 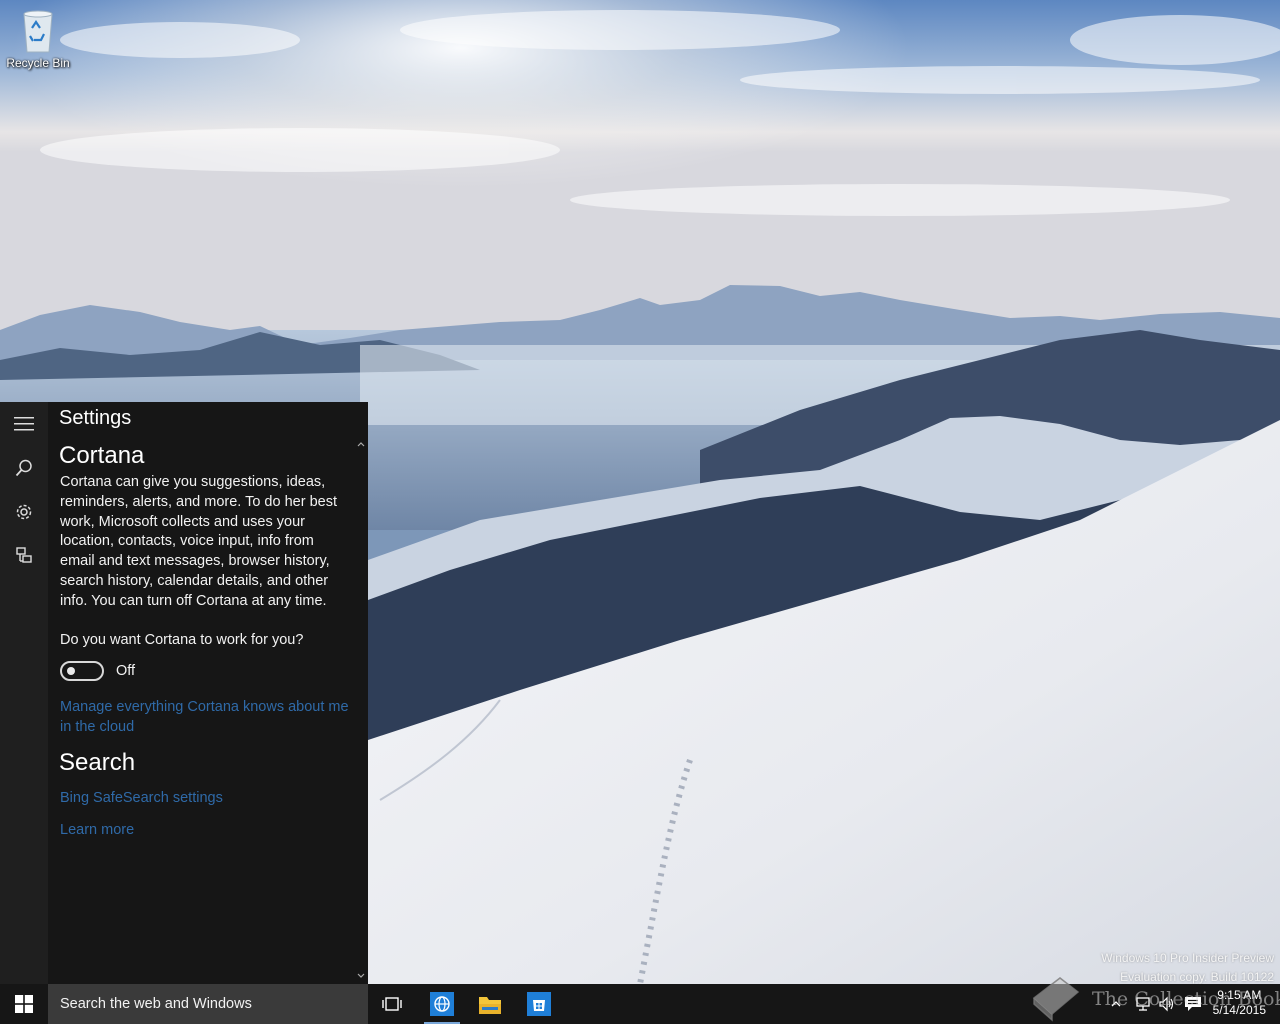 I want to click on learn-more-link: Learn more, so click(x=97, y=830).